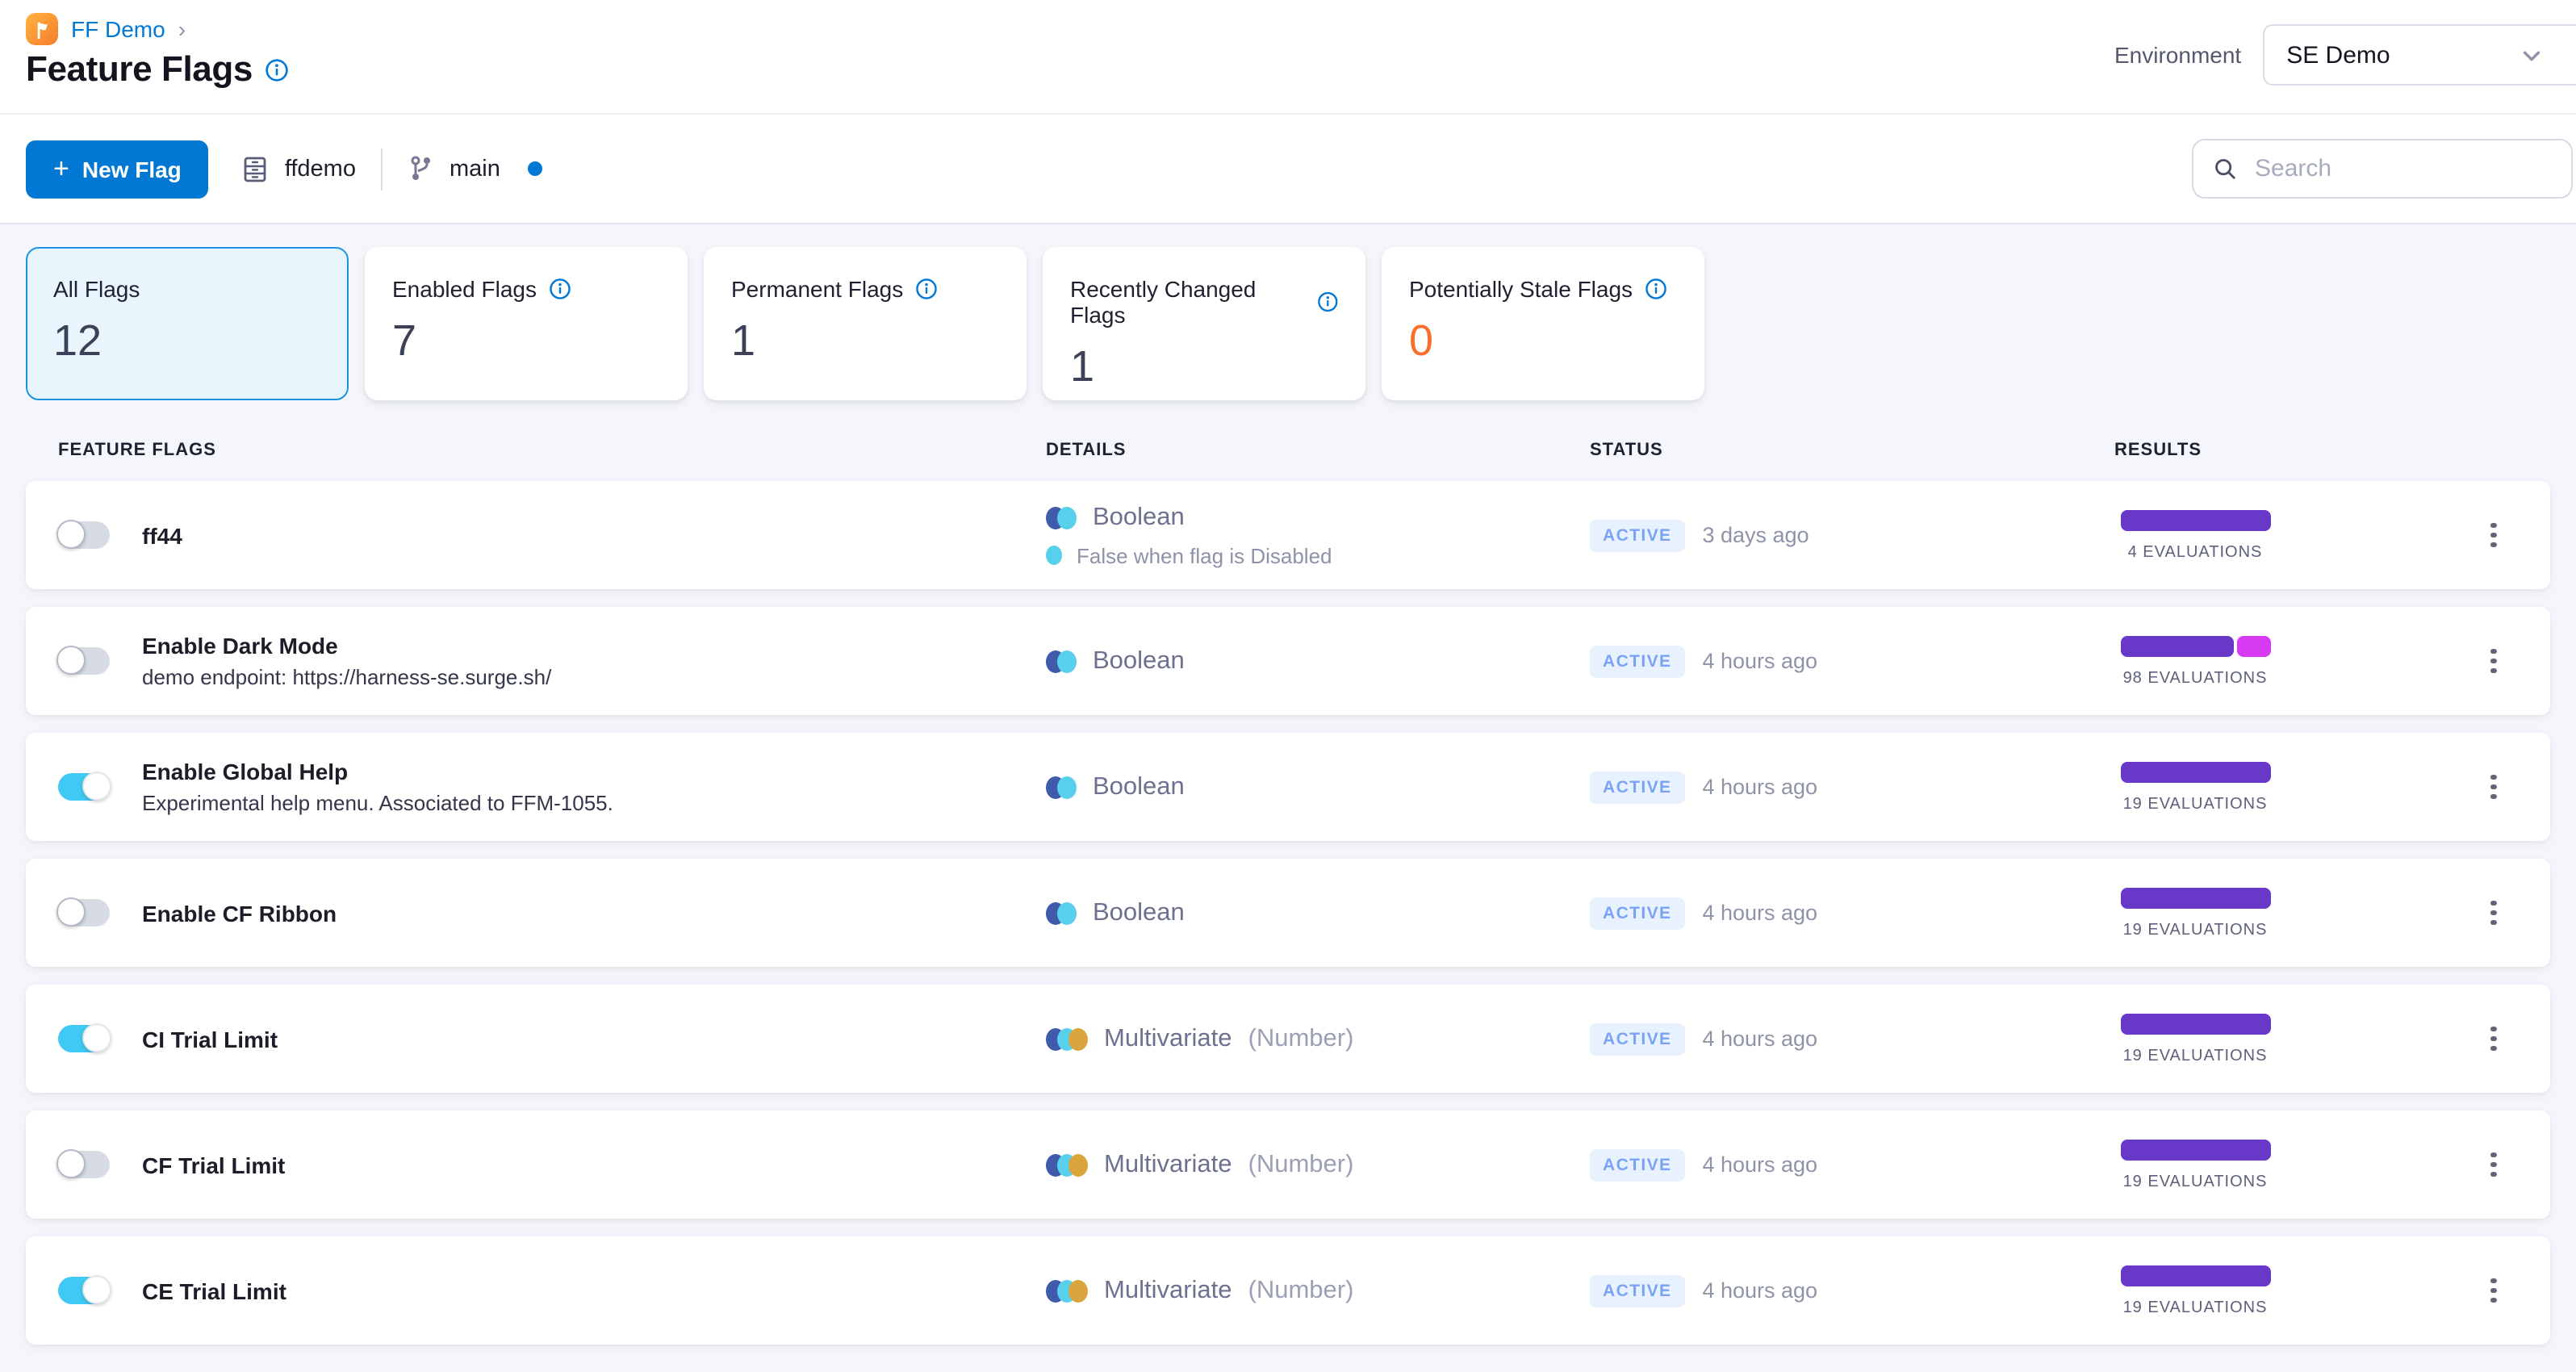 This screenshot has width=2576, height=1372. Describe the element at coordinates (377, 771) in the screenshot. I see `flag-name: Enable Global Help` at that location.